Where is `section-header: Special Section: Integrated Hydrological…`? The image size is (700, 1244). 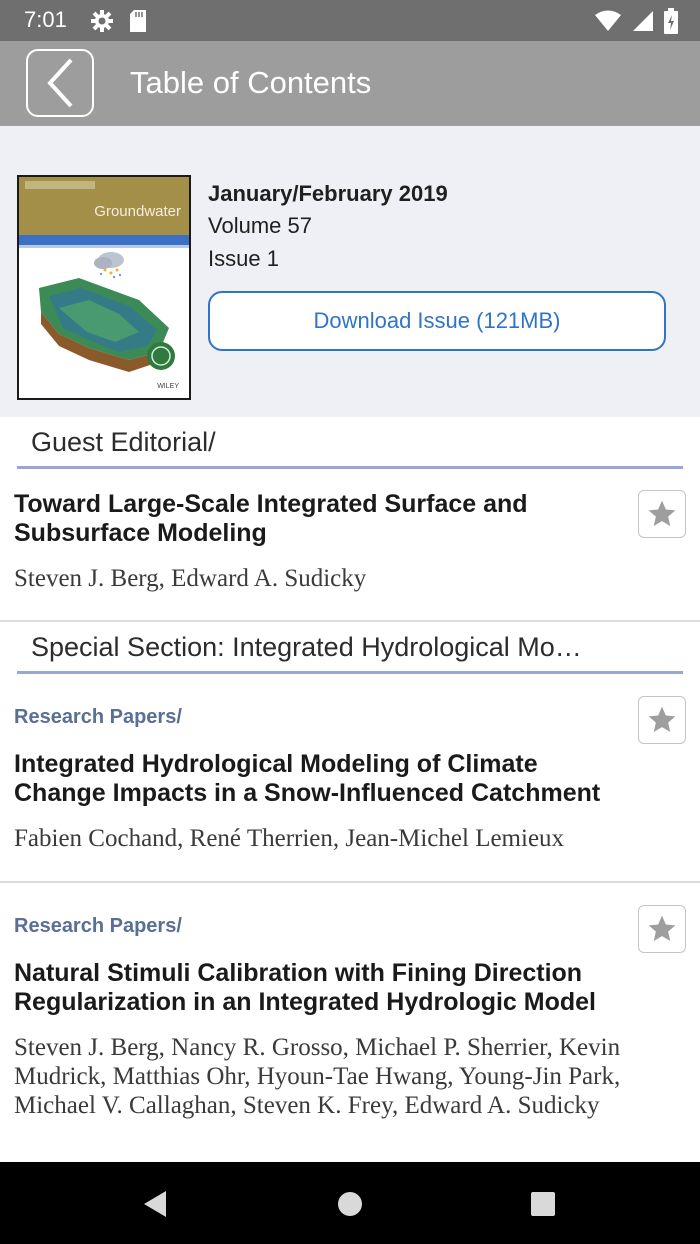 section-header: Special Section: Integrated Hydrological… is located at coordinates (350, 648).